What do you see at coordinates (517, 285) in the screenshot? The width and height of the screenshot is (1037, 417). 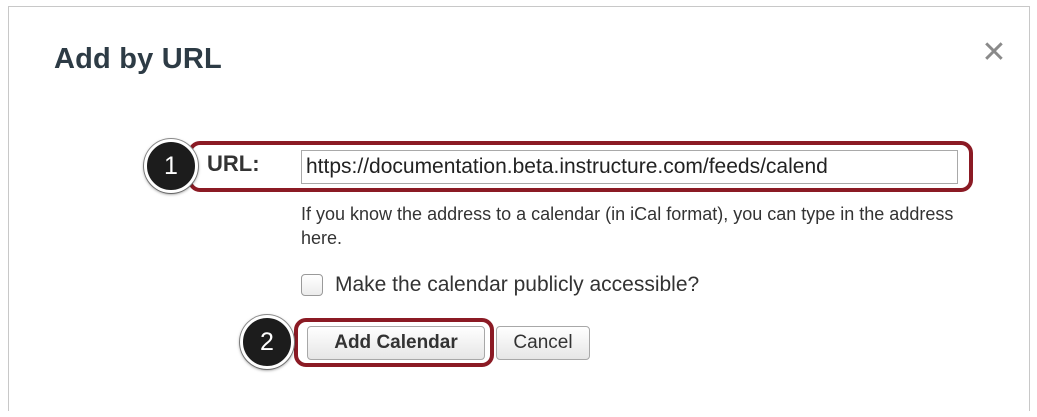 I see `public-checkbox-label: Make the calendar publicly accessible?` at bounding box center [517, 285].